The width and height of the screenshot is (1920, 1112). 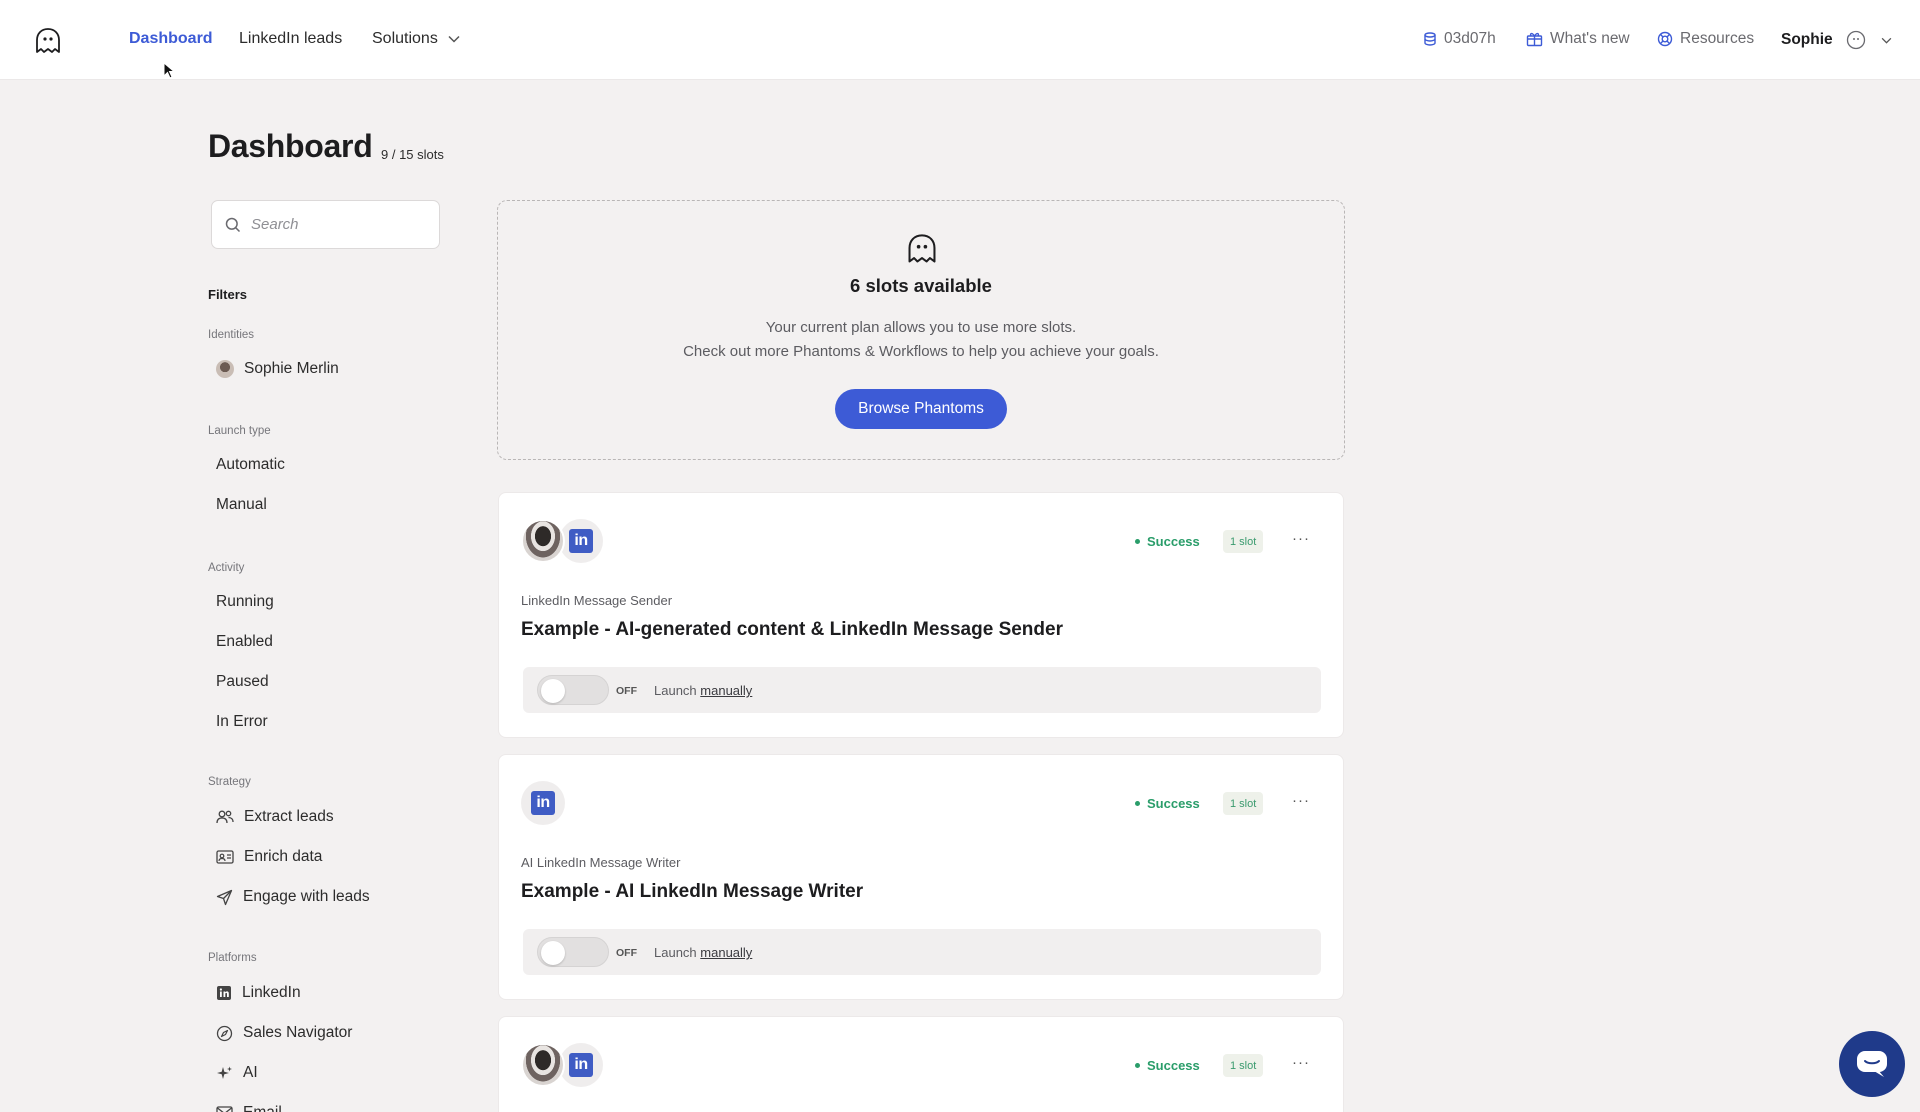 I want to click on phantom-type: LinkedIn Message Sender, so click(x=597, y=600).